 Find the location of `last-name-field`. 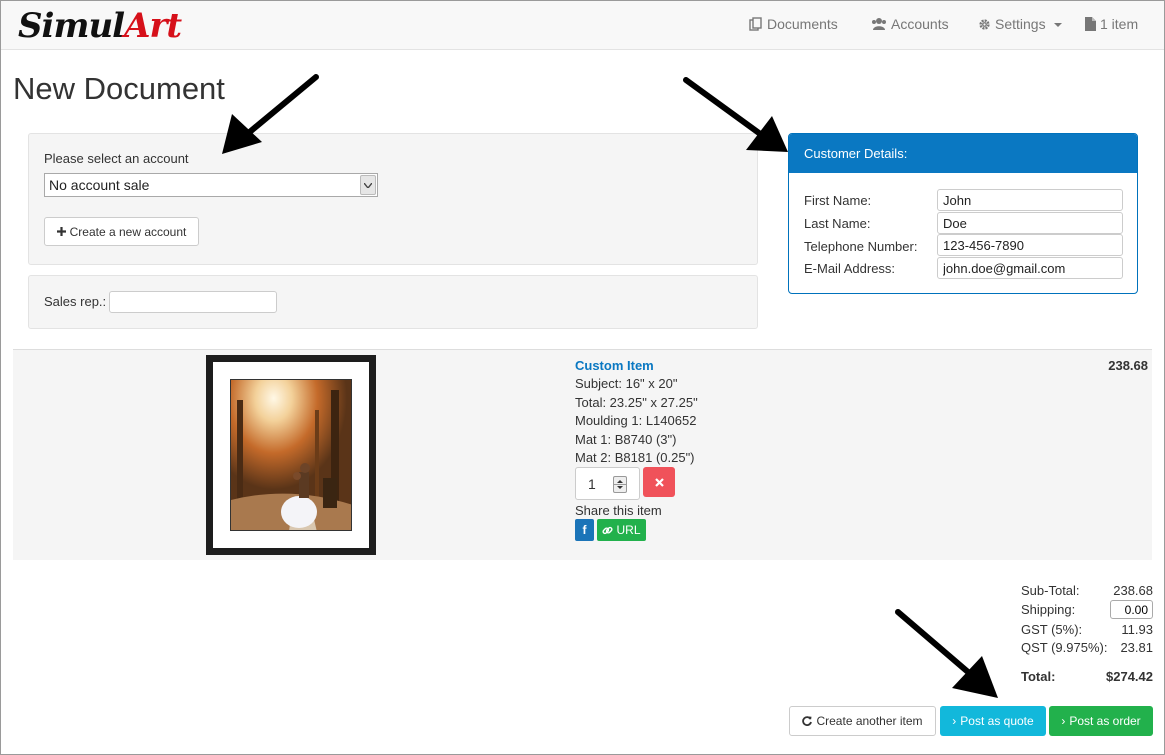

last-name-field is located at coordinates (1030, 223).